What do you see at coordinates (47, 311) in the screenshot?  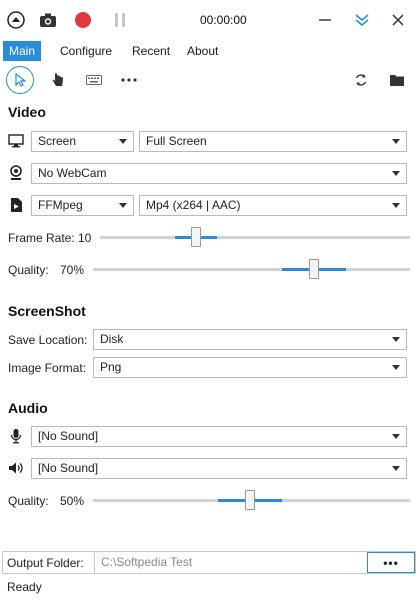 I see `screenshot-heading: ScreenShot` at bounding box center [47, 311].